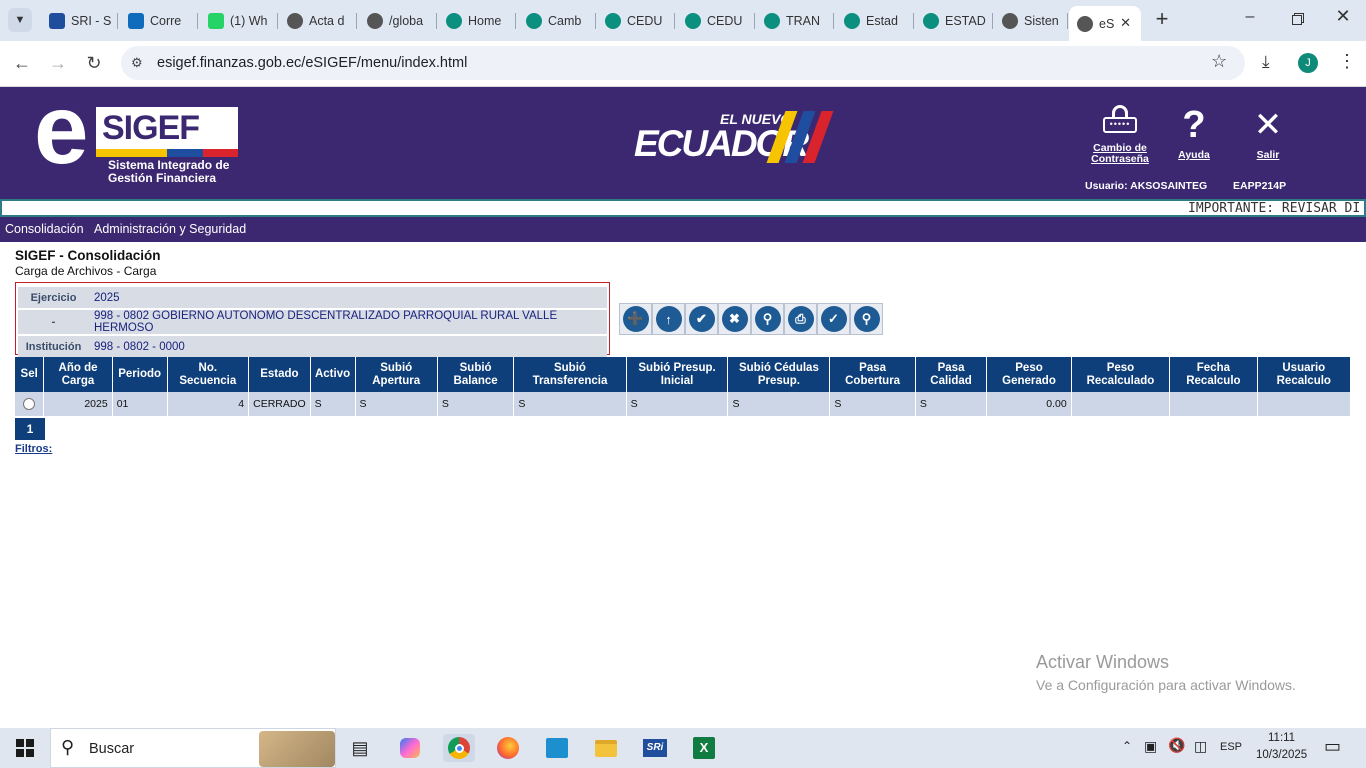 The height and width of the screenshot is (768, 1366). I want to click on column-header: Sel, so click(30, 374).